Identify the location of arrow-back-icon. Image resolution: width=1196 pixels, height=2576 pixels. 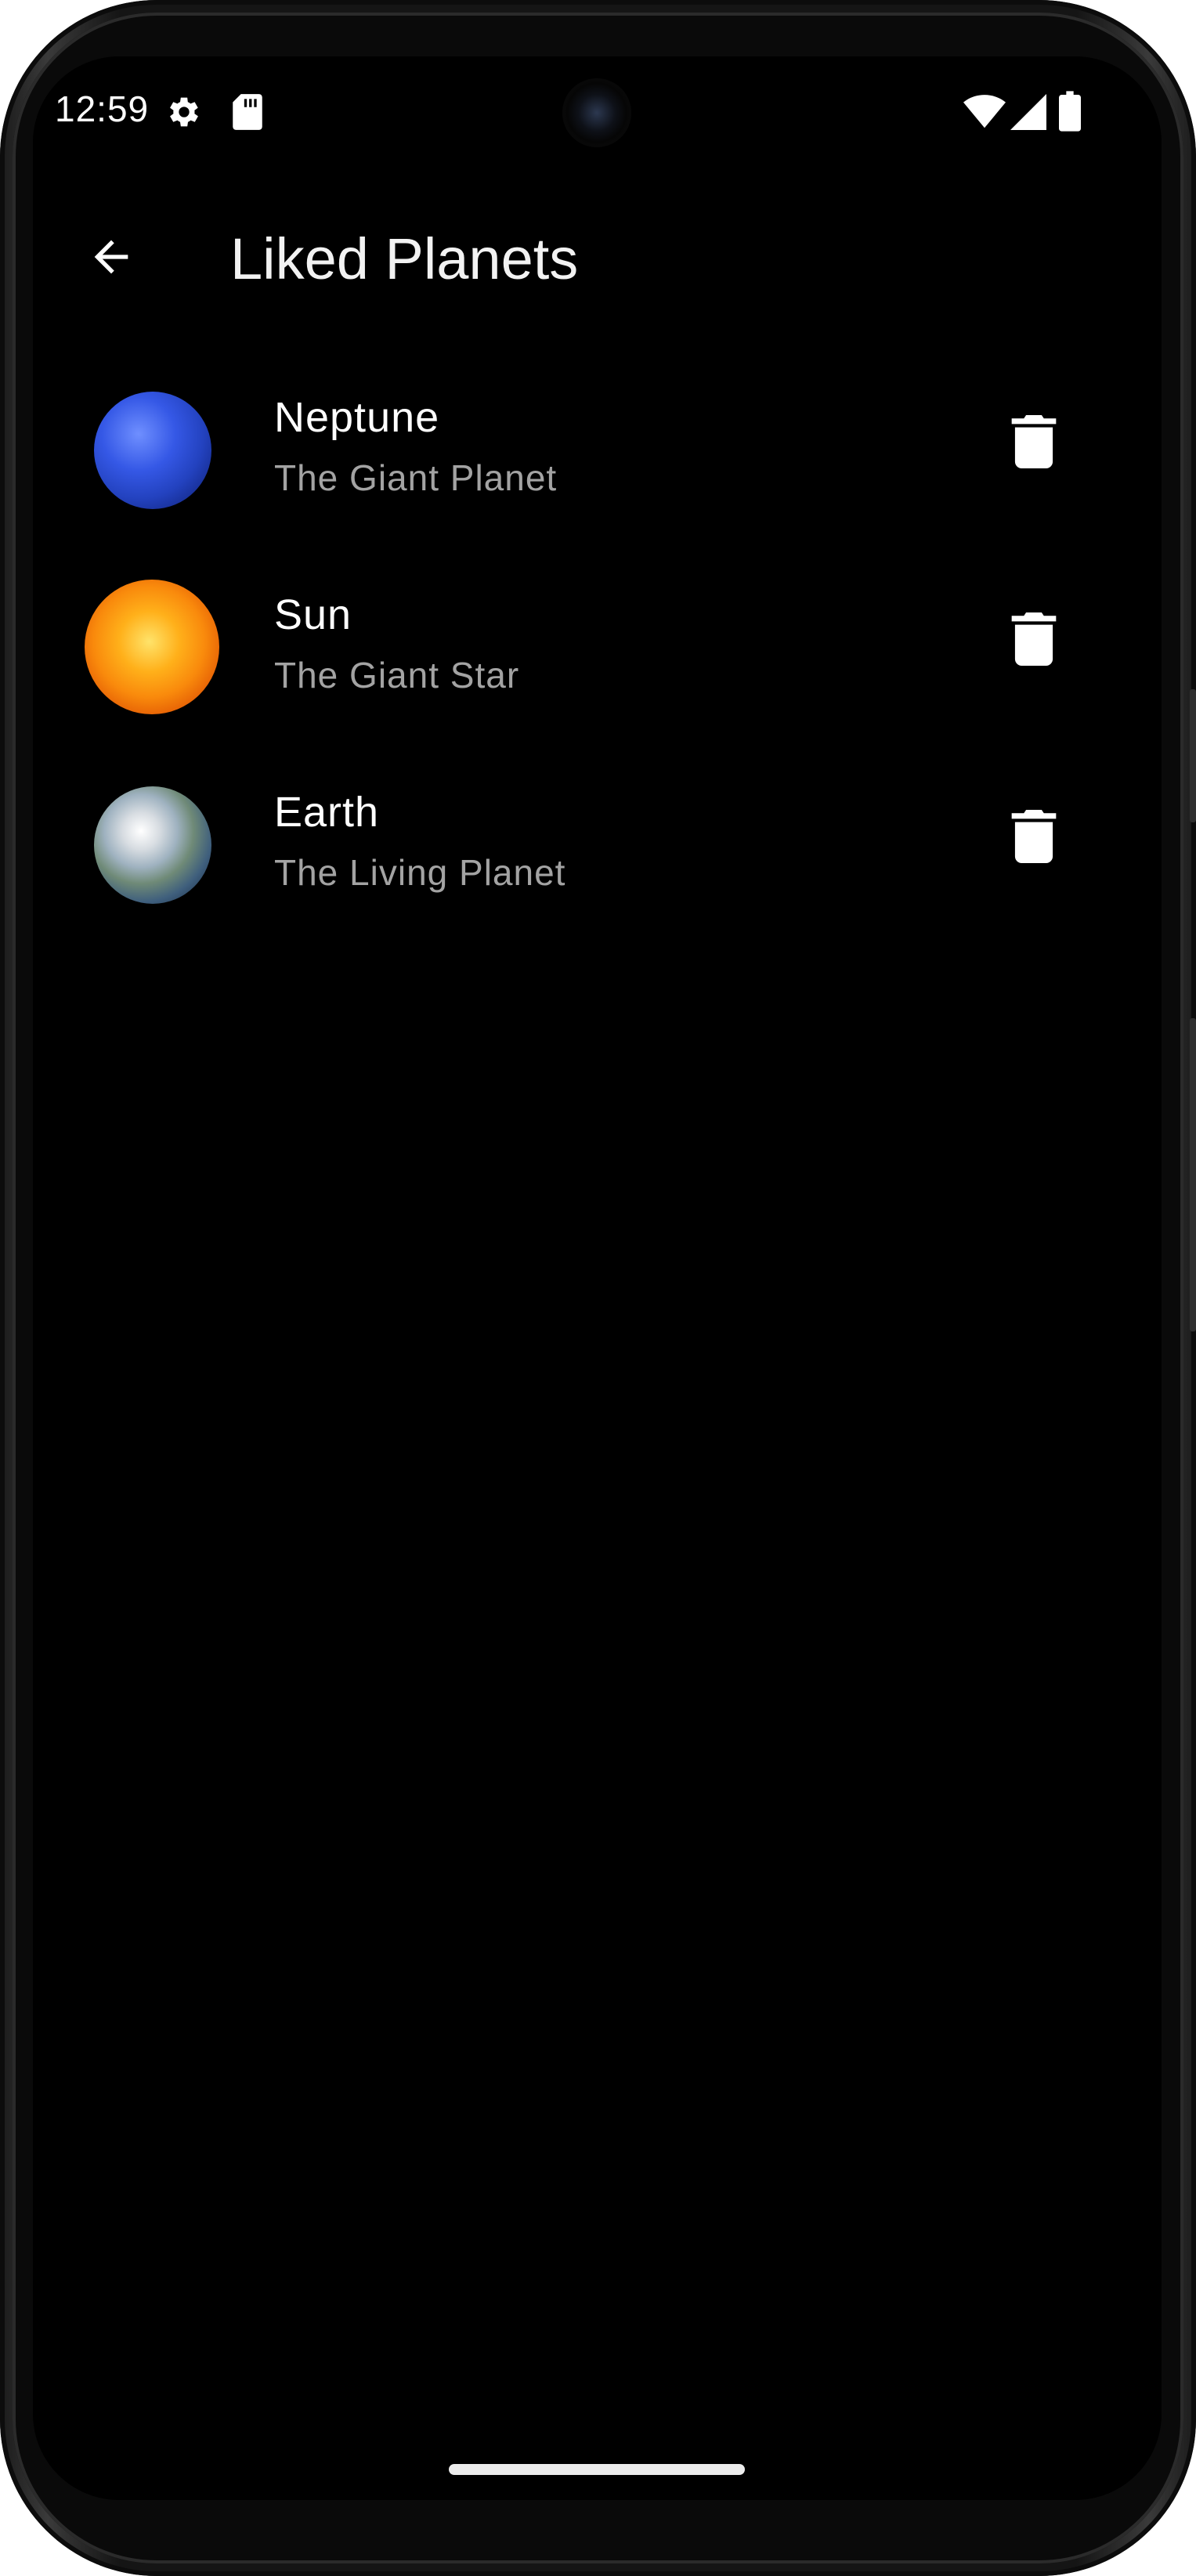
(111, 259).